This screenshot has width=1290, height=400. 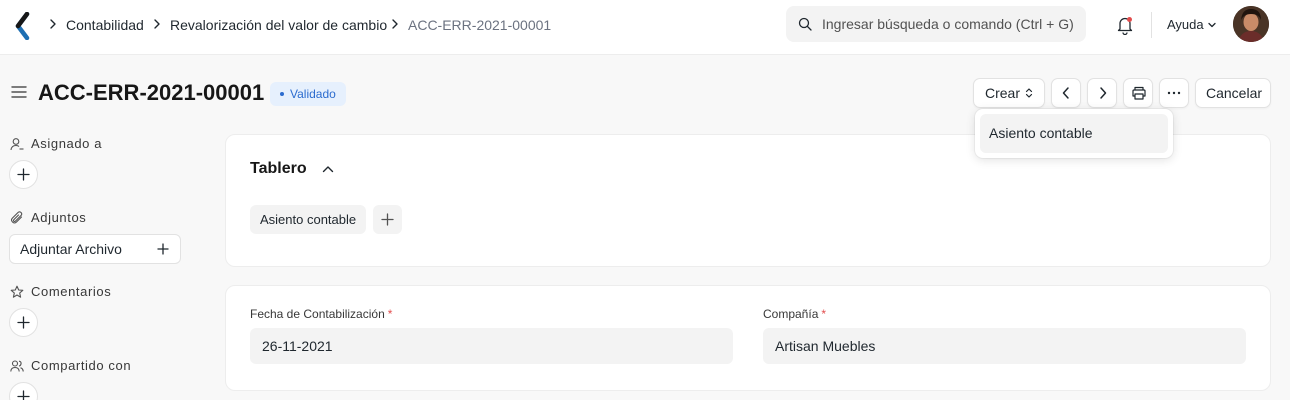 What do you see at coordinates (278, 169) in the screenshot?
I see `dashboard-section-title: Tablero` at bounding box center [278, 169].